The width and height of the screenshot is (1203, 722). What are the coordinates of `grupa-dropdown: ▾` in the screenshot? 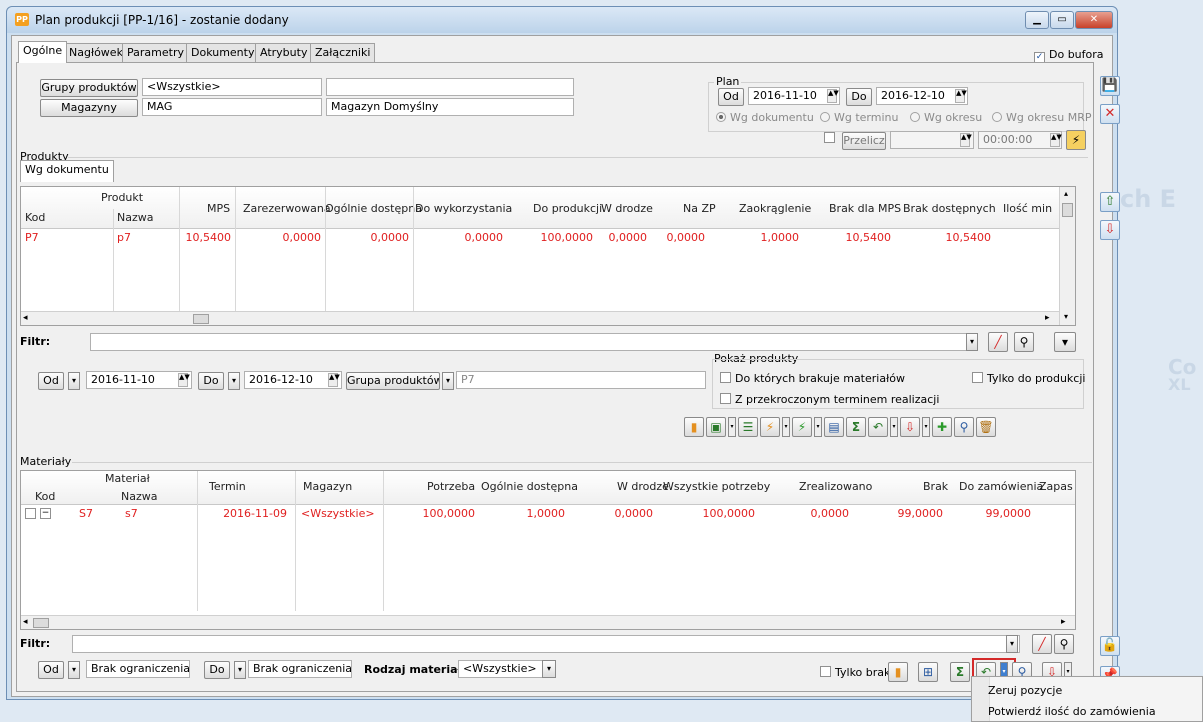 It's located at (448, 381).